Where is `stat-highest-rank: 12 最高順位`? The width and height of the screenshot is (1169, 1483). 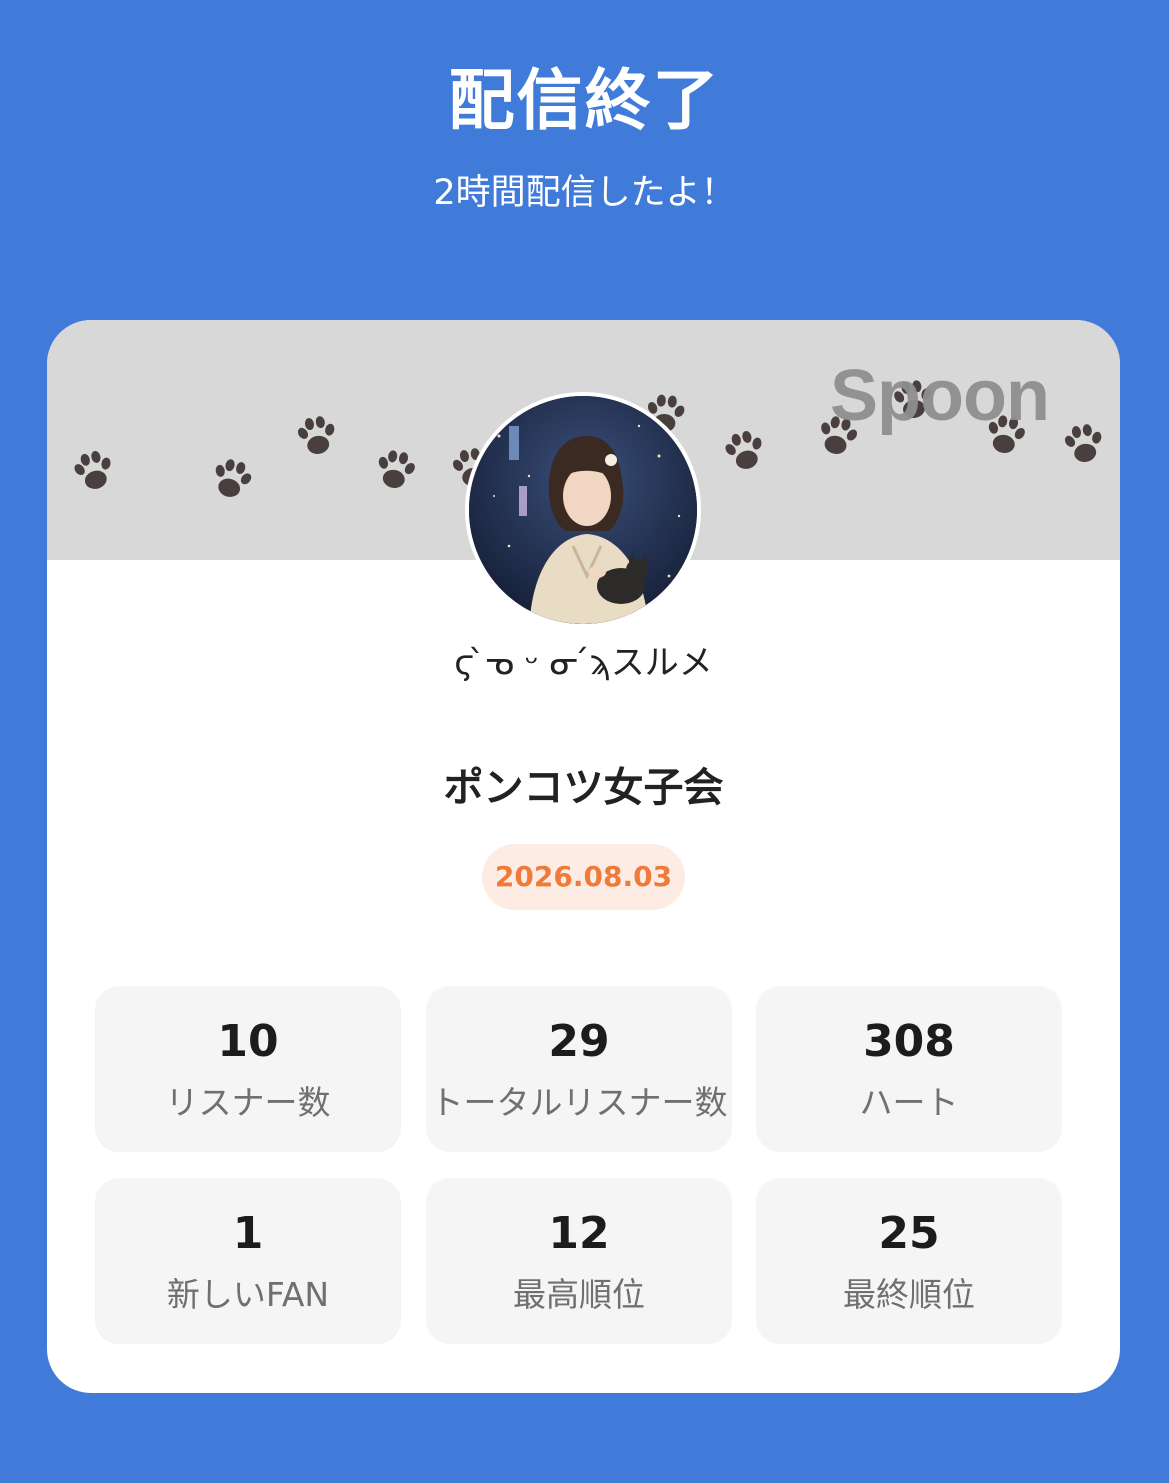 stat-highest-rank: 12 最高順位 is located at coordinates (579, 1261).